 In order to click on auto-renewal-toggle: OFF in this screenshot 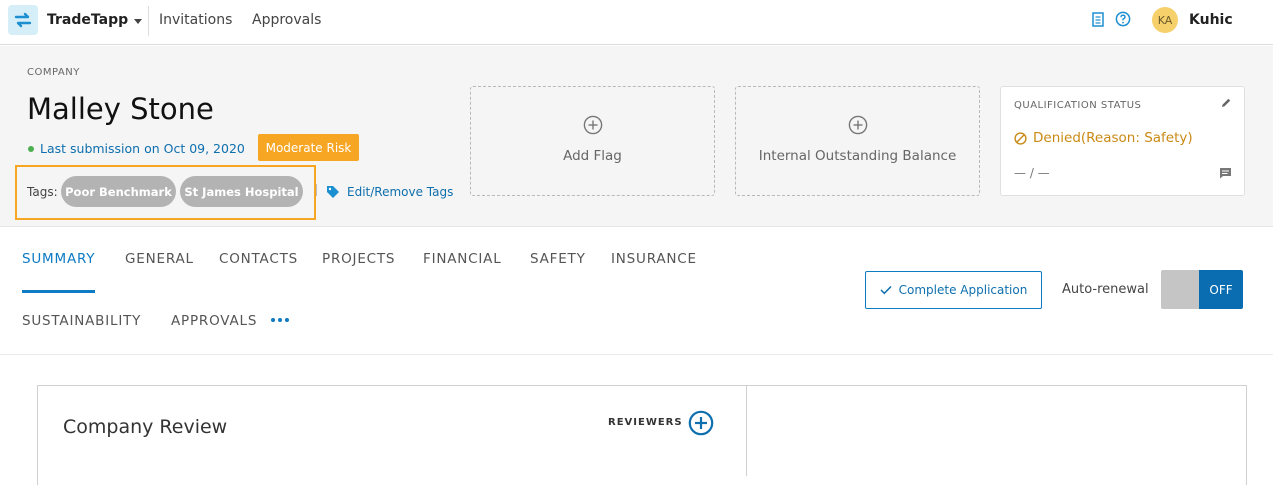, I will do `click(1202, 289)`.